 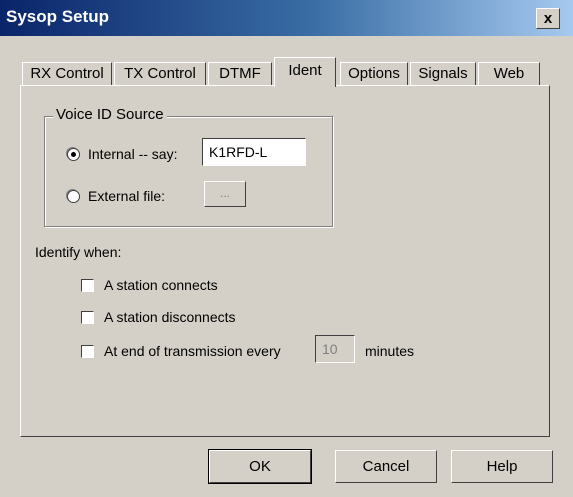 I want to click on station-connects-row: A station connects, so click(x=149, y=285).